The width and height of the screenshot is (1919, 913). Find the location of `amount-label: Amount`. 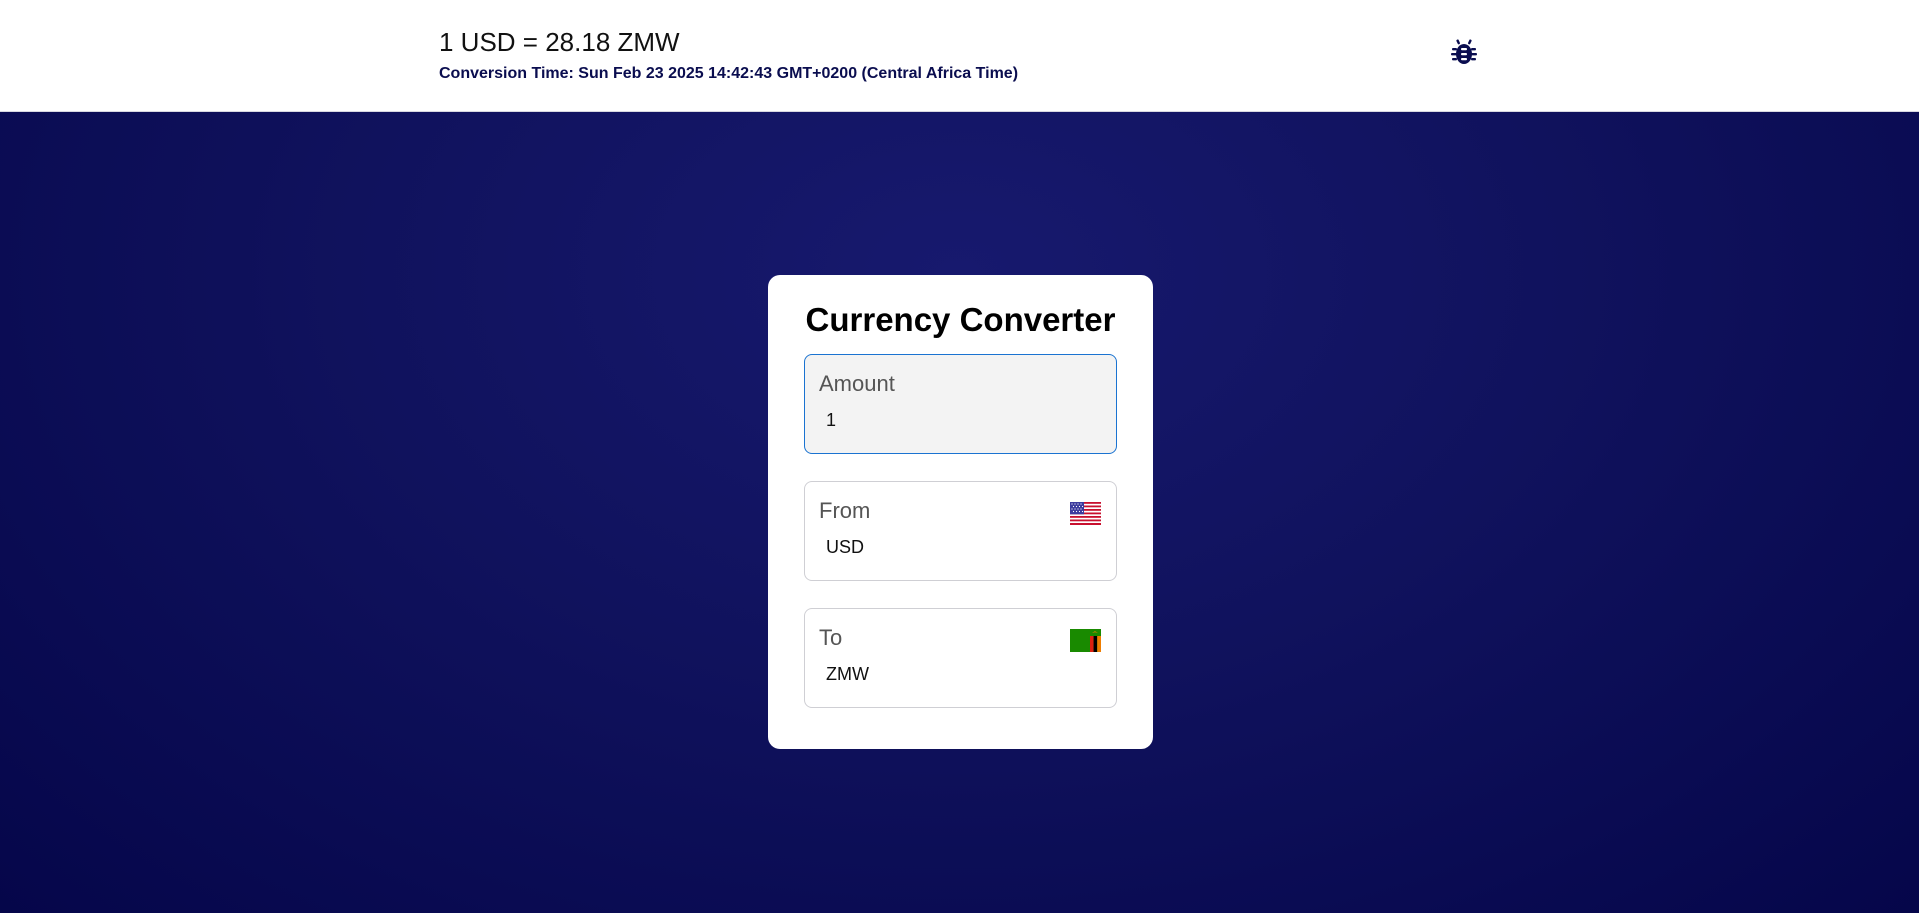

amount-label: Amount is located at coordinates (857, 383).